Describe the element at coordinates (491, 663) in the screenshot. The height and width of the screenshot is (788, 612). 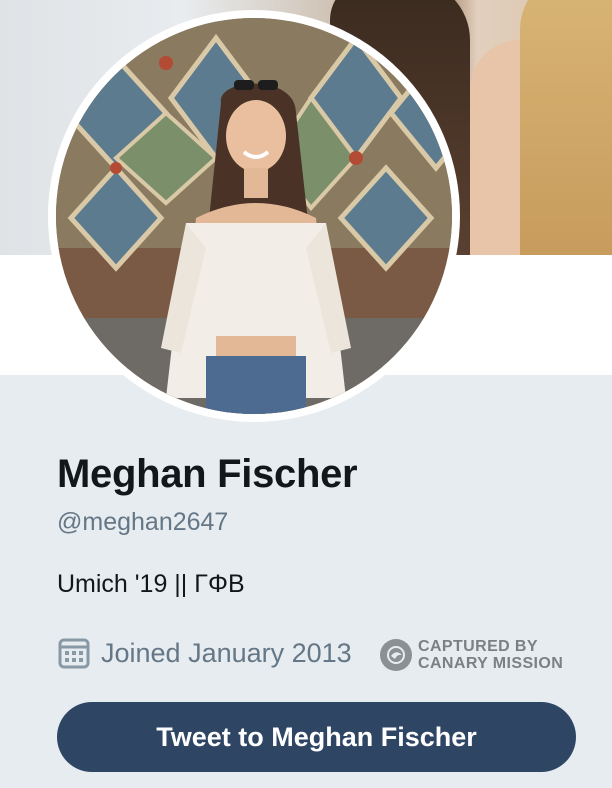
I see `watermark-line-2: CANARY MISSION` at that location.